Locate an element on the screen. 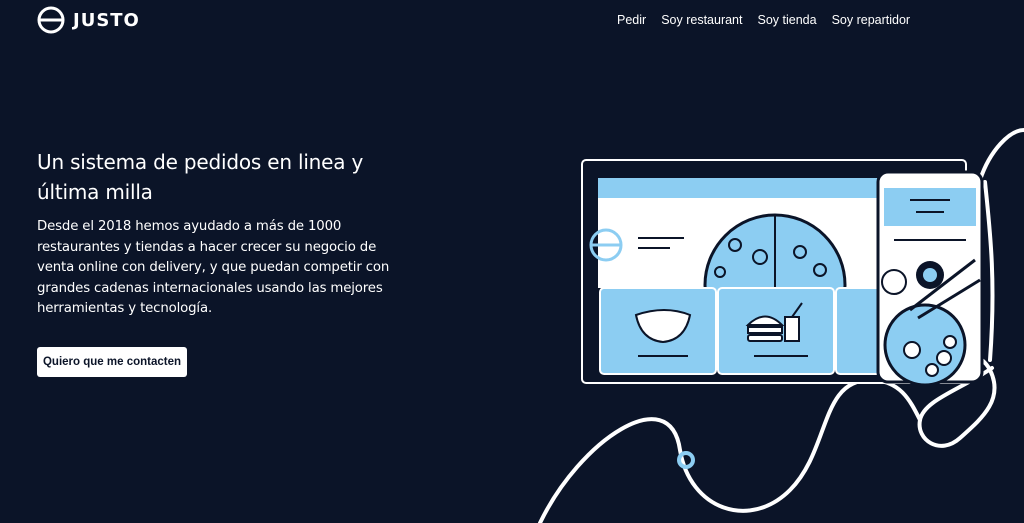 The image size is (1024, 523). nav-item-pedir: Pedir is located at coordinates (631, 20).